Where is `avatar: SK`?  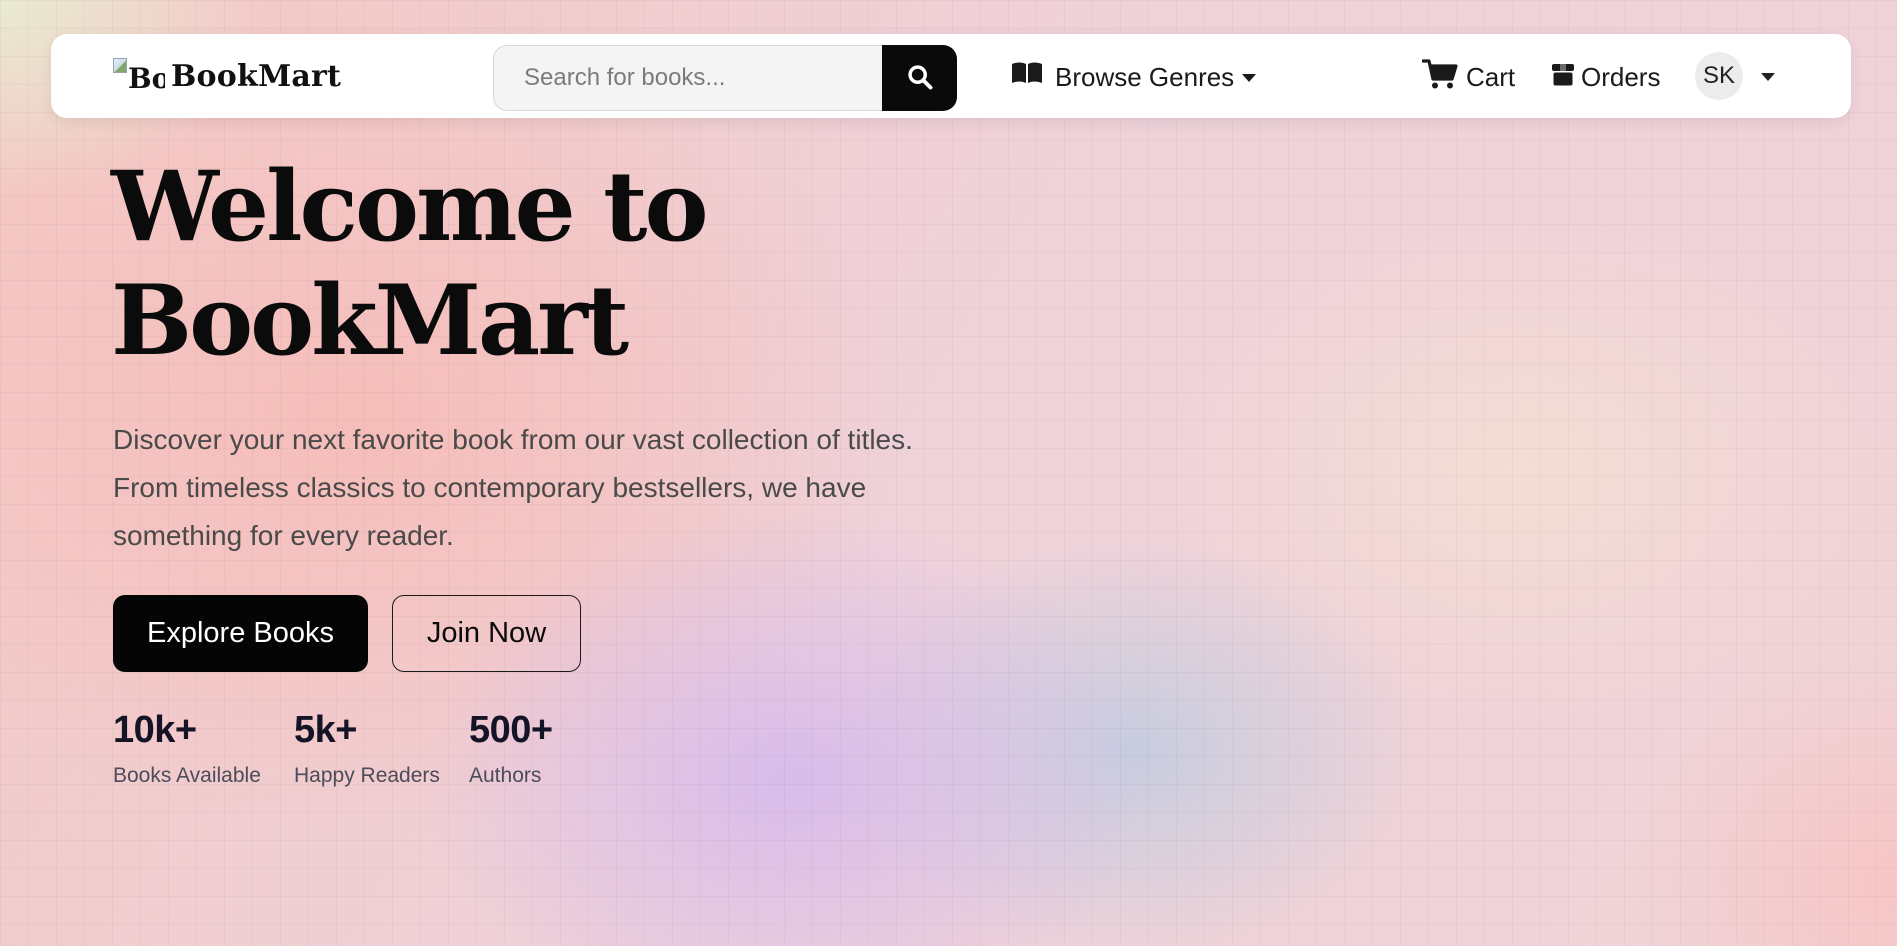 avatar: SK is located at coordinates (1719, 76).